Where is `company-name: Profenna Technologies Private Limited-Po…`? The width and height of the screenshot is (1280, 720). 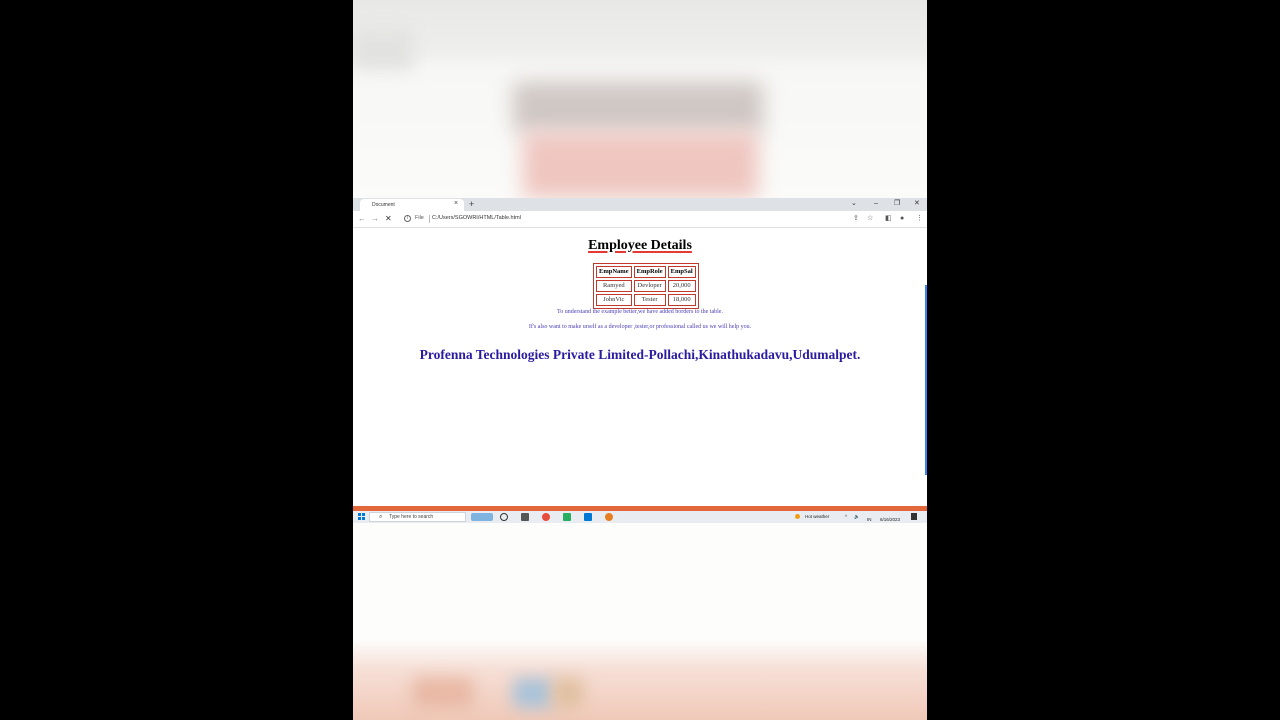 company-name: Profenna Technologies Private Limited-Po… is located at coordinates (640, 354).